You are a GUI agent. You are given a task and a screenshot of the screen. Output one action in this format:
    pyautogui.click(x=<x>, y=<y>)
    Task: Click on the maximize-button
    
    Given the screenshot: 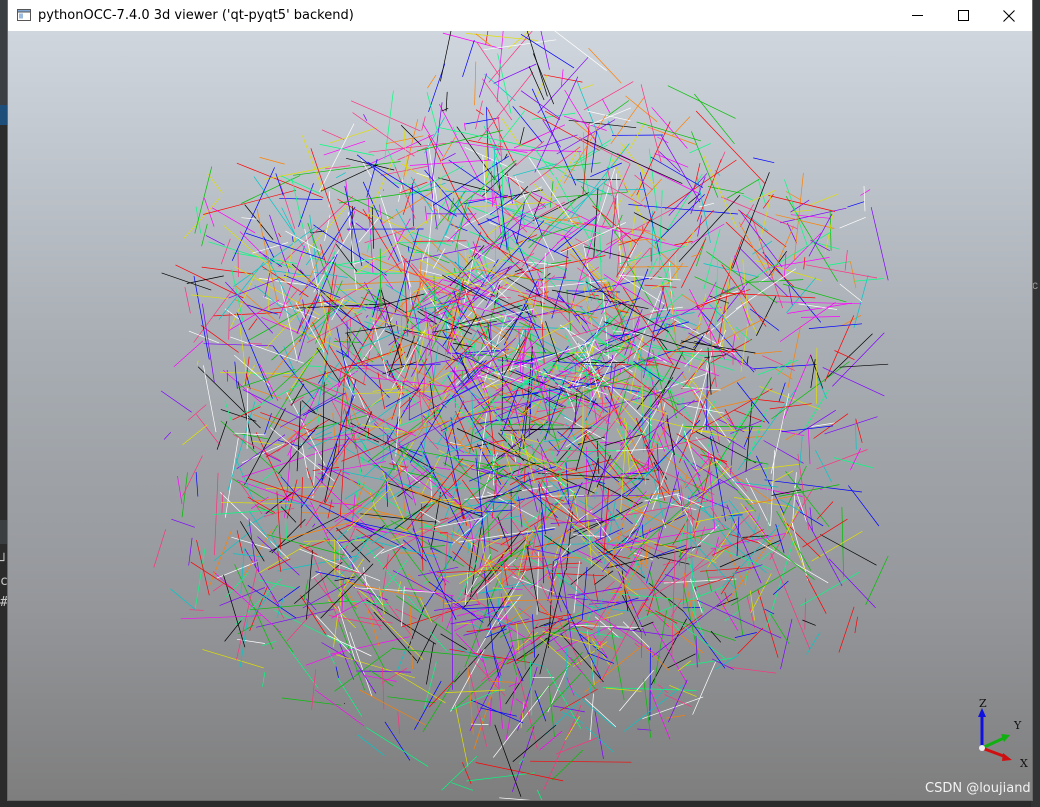 What is the action you would take?
    pyautogui.click(x=963, y=15)
    